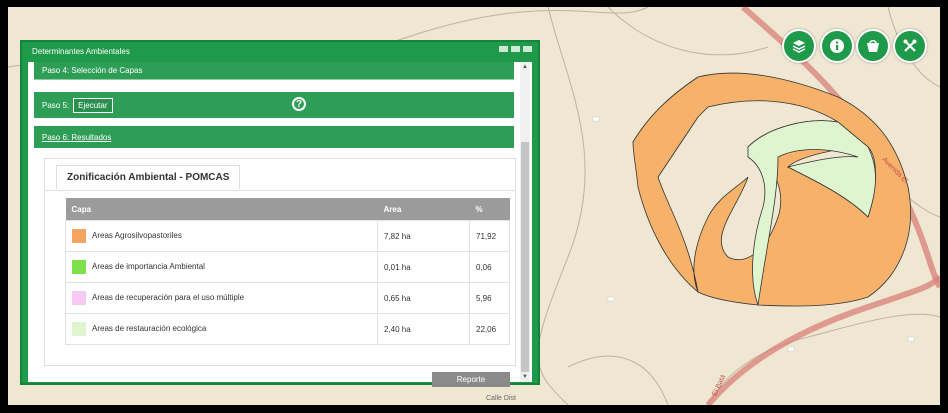 This screenshot has height=413, width=948. I want to click on results-tab: Zonificación Ambiental - POMCAS, so click(148, 177).